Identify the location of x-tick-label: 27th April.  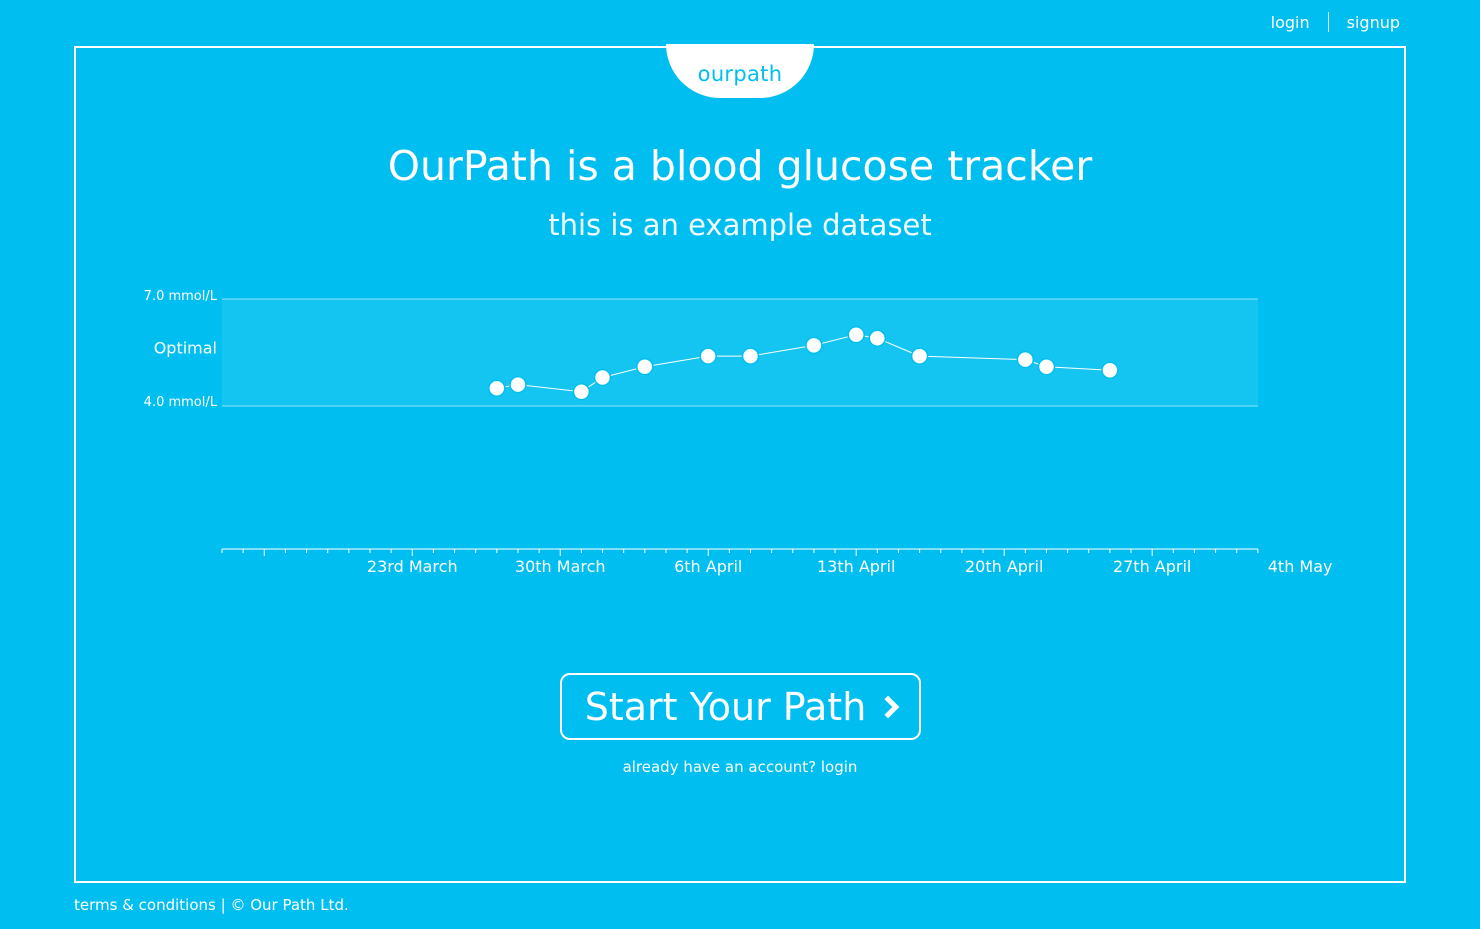
(1152, 566).